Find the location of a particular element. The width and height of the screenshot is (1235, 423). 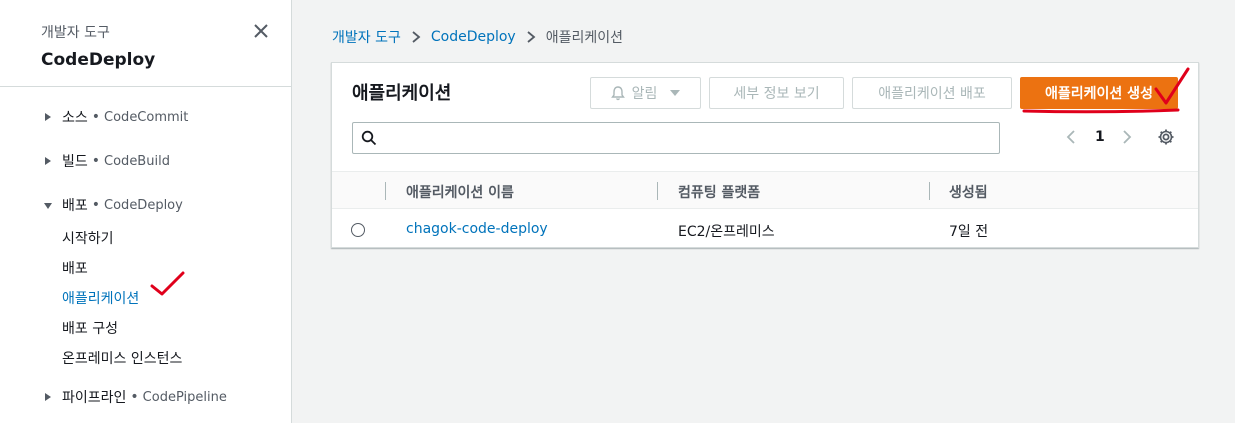

view-details-button: 세부 정보 보기 is located at coordinates (776, 93).